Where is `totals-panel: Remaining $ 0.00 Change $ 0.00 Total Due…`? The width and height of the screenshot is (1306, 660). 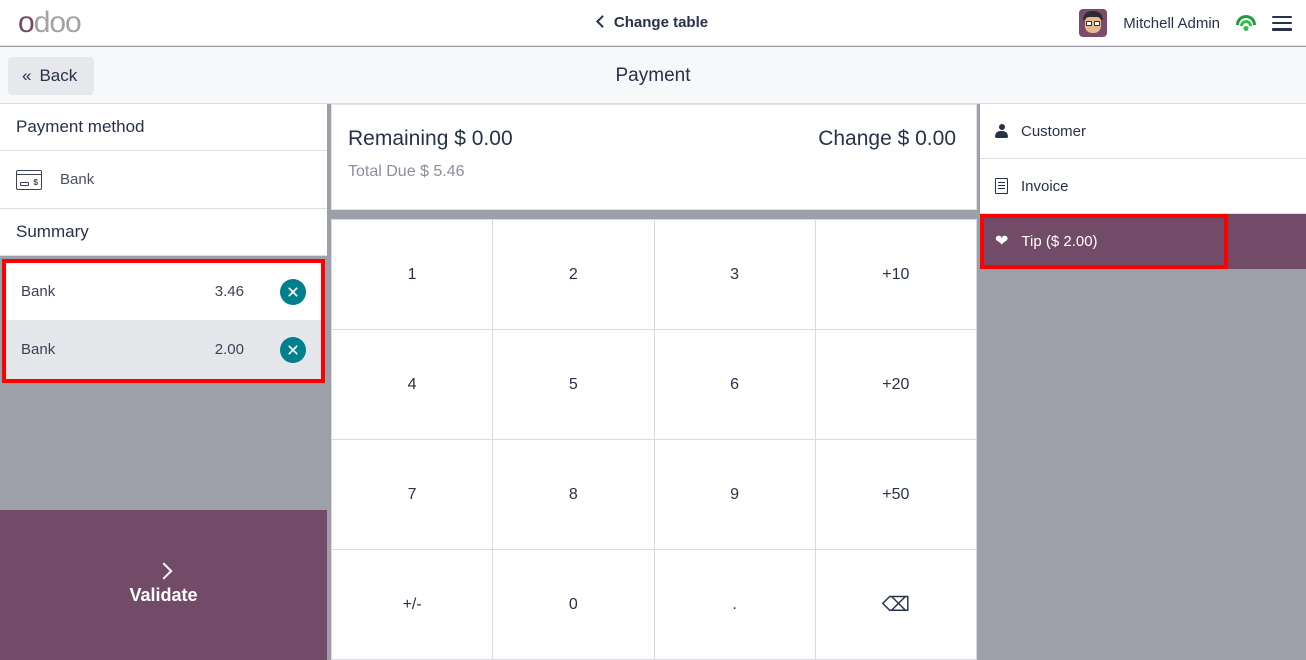 totals-panel: Remaining $ 0.00 Change $ 0.00 Total Due… is located at coordinates (654, 157).